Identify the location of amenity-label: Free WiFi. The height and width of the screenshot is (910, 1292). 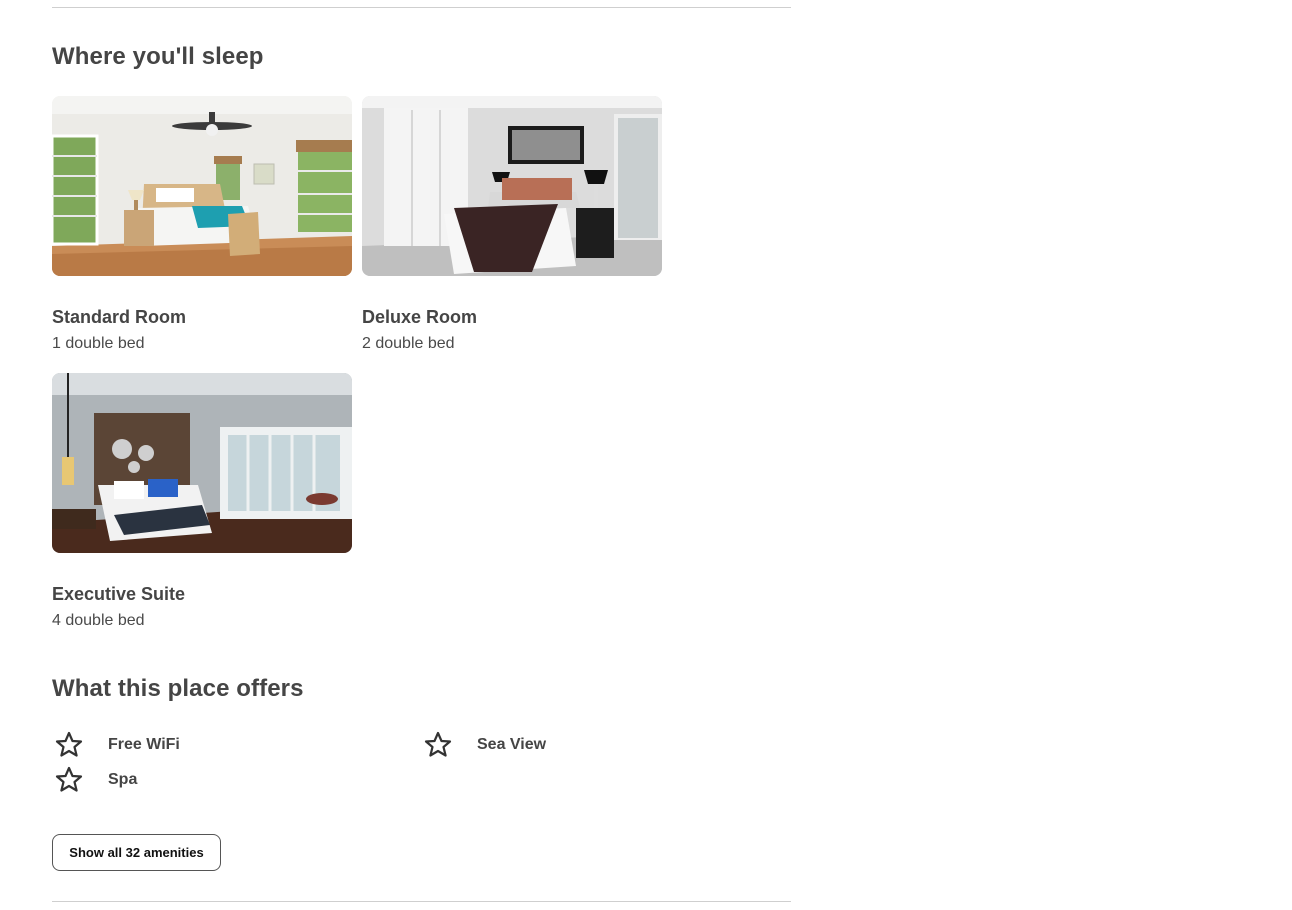
(144, 744).